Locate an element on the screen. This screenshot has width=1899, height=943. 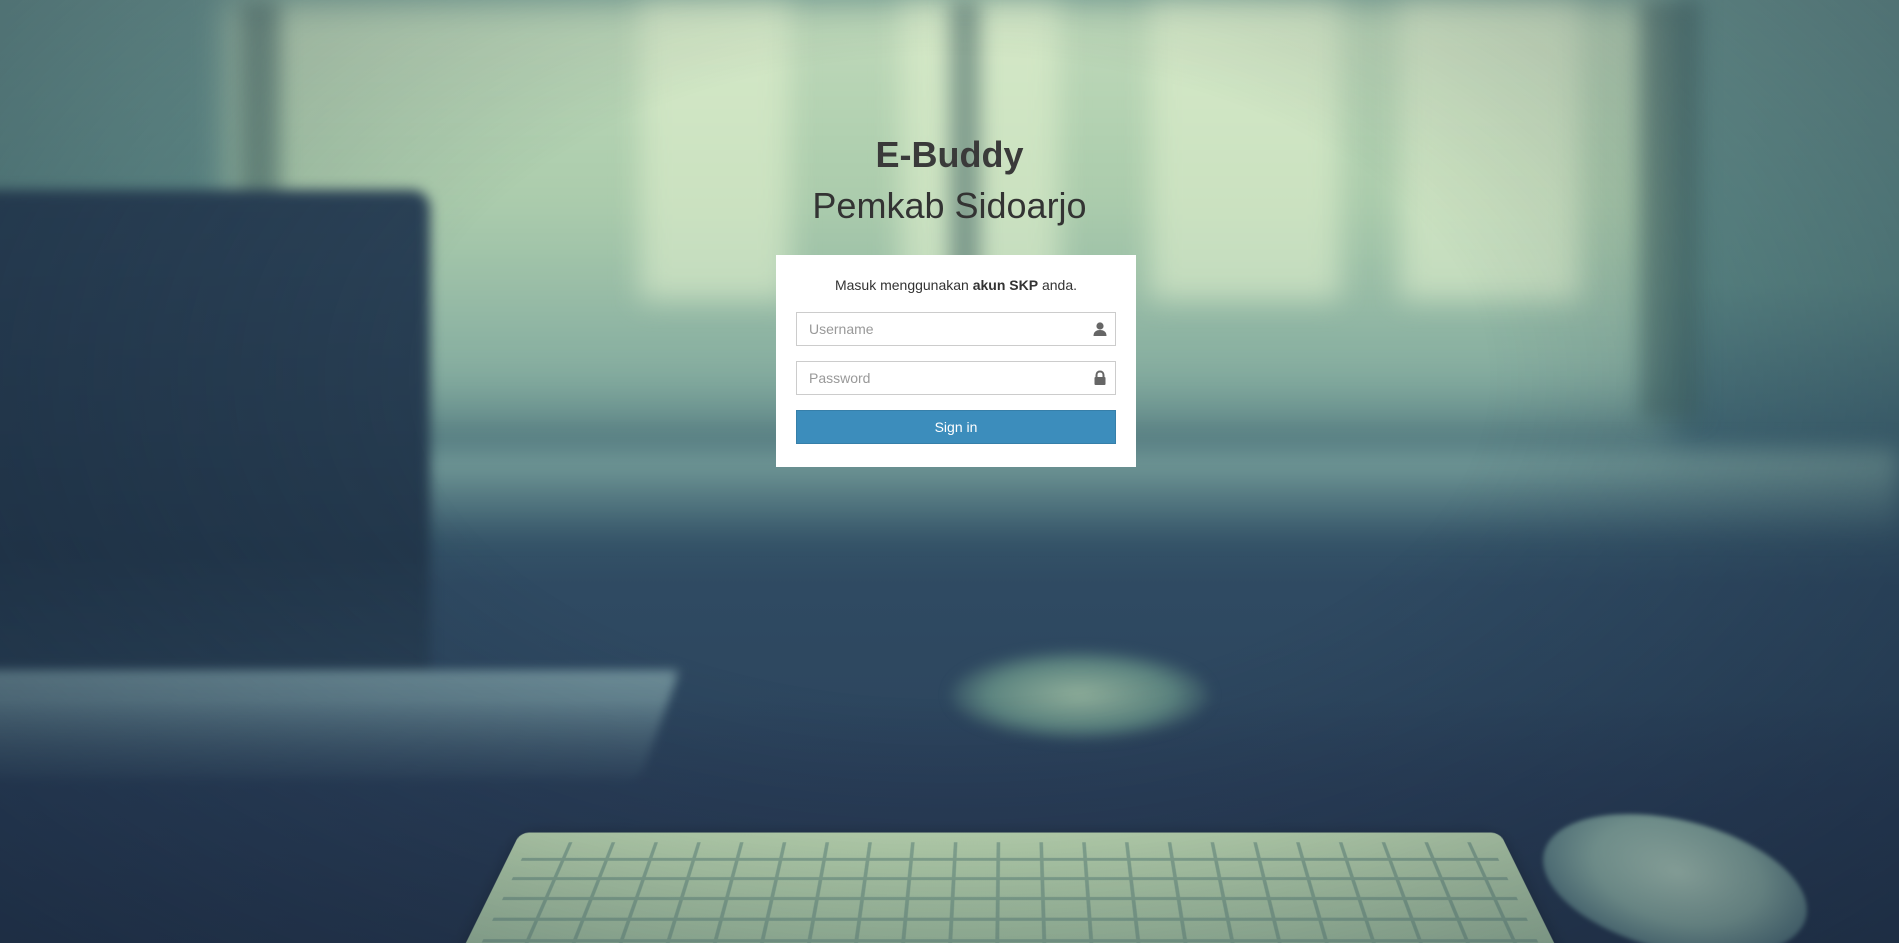
login-message: Masuk menggunakan akun SKP anda. is located at coordinates (956, 285).